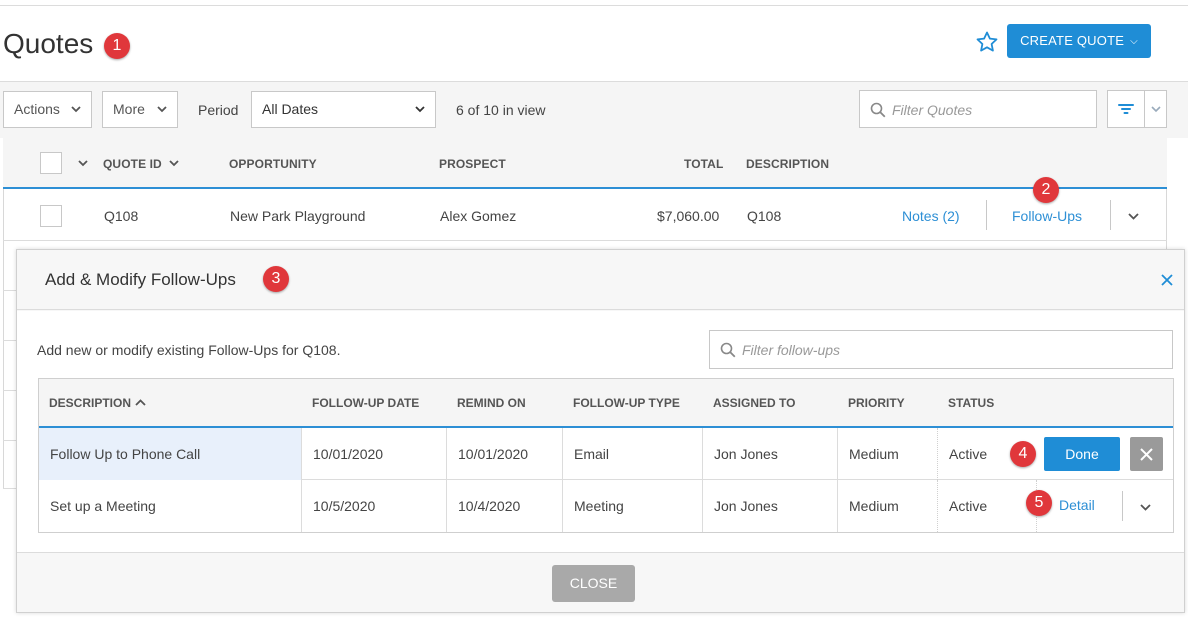 Image resolution: width=1188 pixels, height=617 pixels. I want to click on period-label: Period, so click(218, 110).